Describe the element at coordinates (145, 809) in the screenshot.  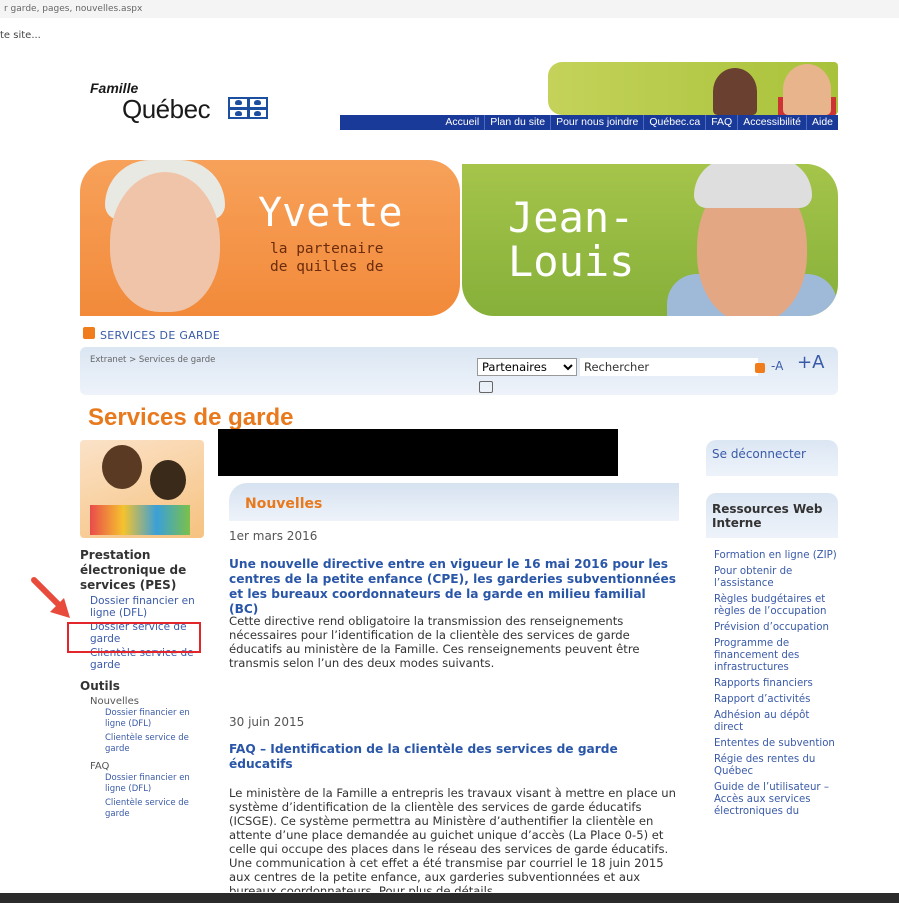
I see `nav-faq-clientele: Clientèle service de garde` at that location.